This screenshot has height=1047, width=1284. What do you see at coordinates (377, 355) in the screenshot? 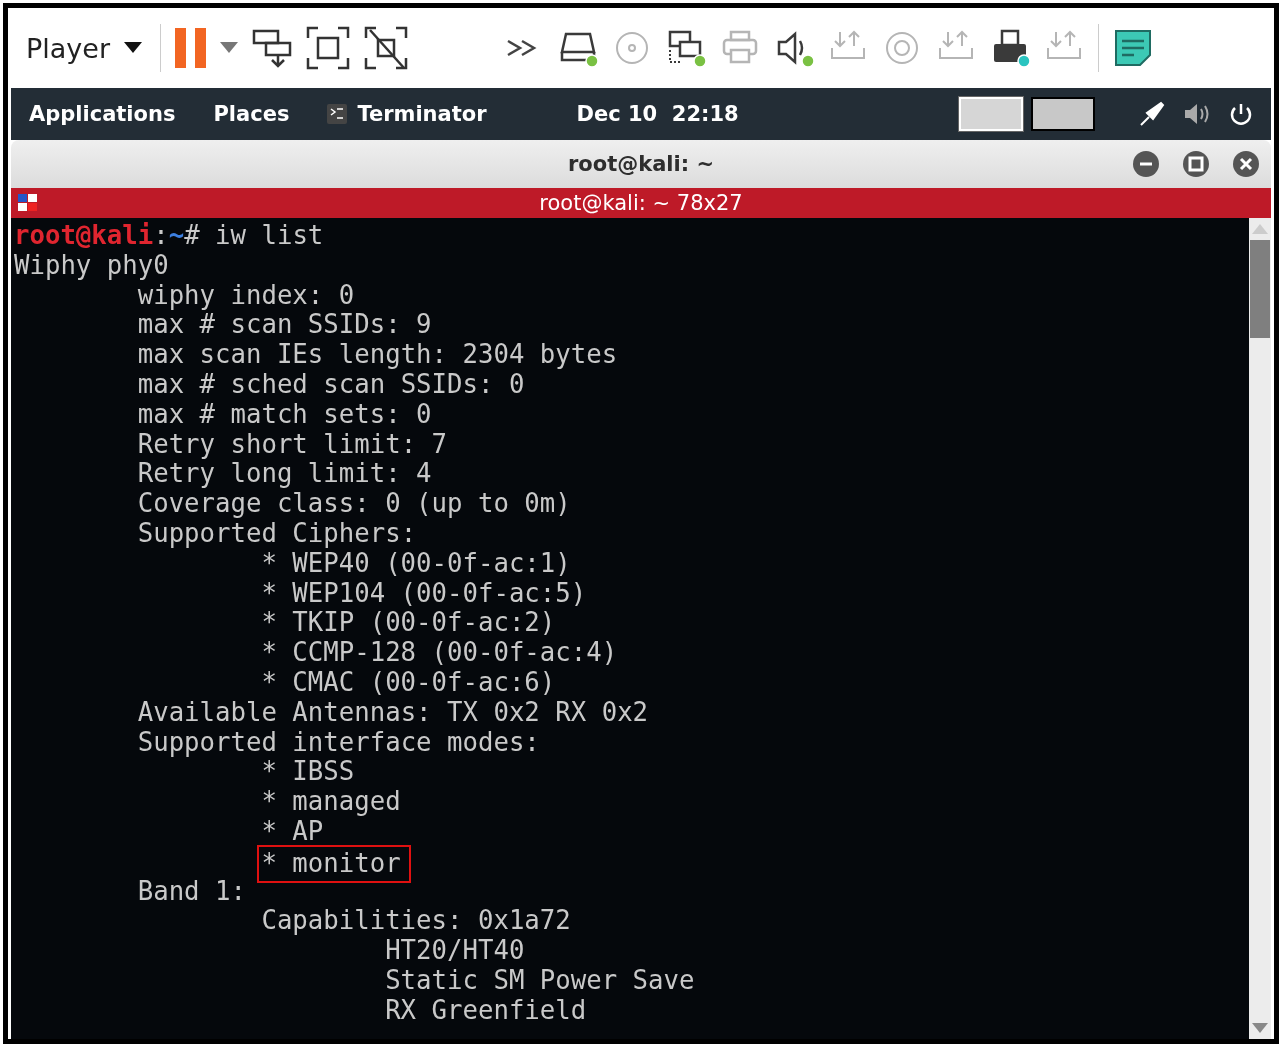
I see `output-line: max scan IEs length: 2304 bytes` at bounding box center [377, 355].